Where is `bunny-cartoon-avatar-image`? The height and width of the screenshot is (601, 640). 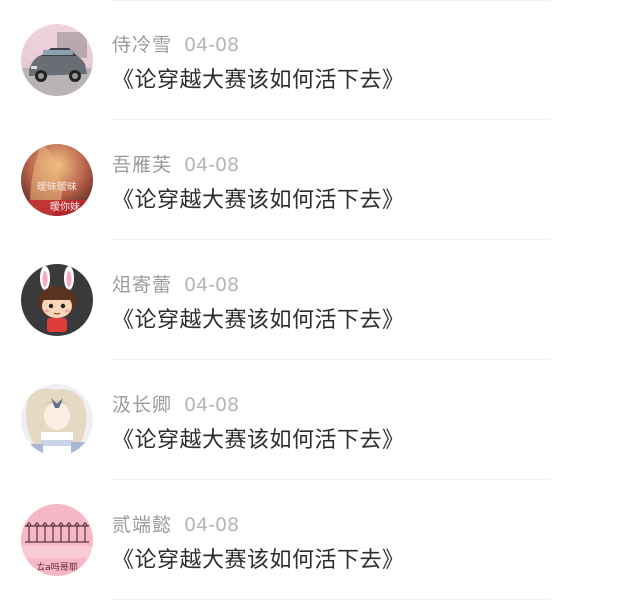 bunny-cartoon-avatar-image is located at coordinates (57, 300).